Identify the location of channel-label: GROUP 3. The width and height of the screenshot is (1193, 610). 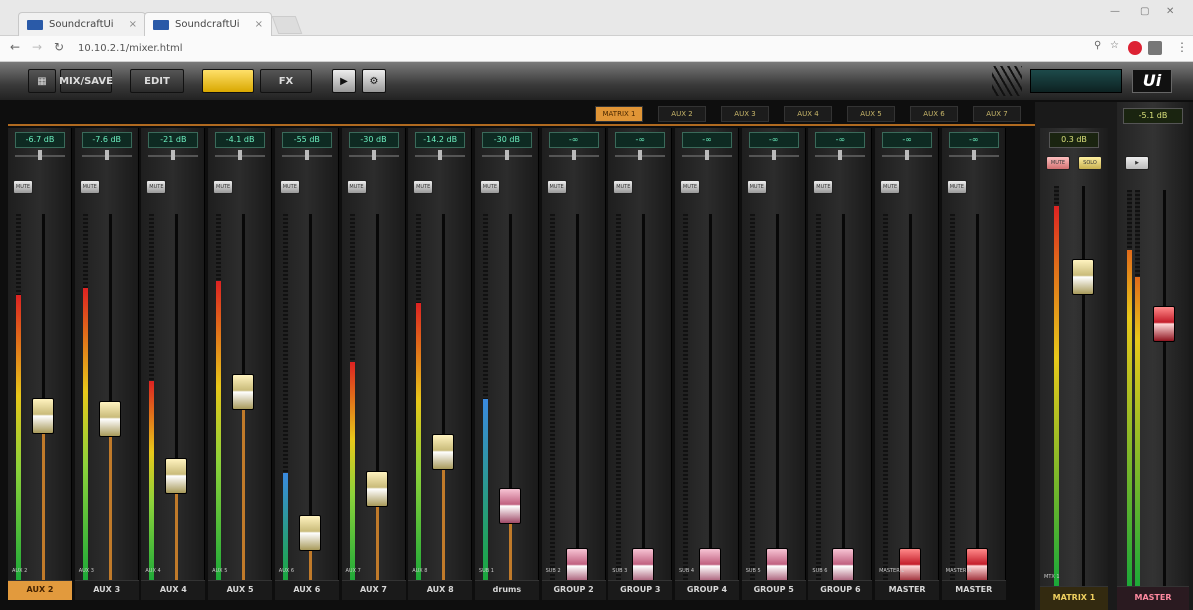
(640, 590).